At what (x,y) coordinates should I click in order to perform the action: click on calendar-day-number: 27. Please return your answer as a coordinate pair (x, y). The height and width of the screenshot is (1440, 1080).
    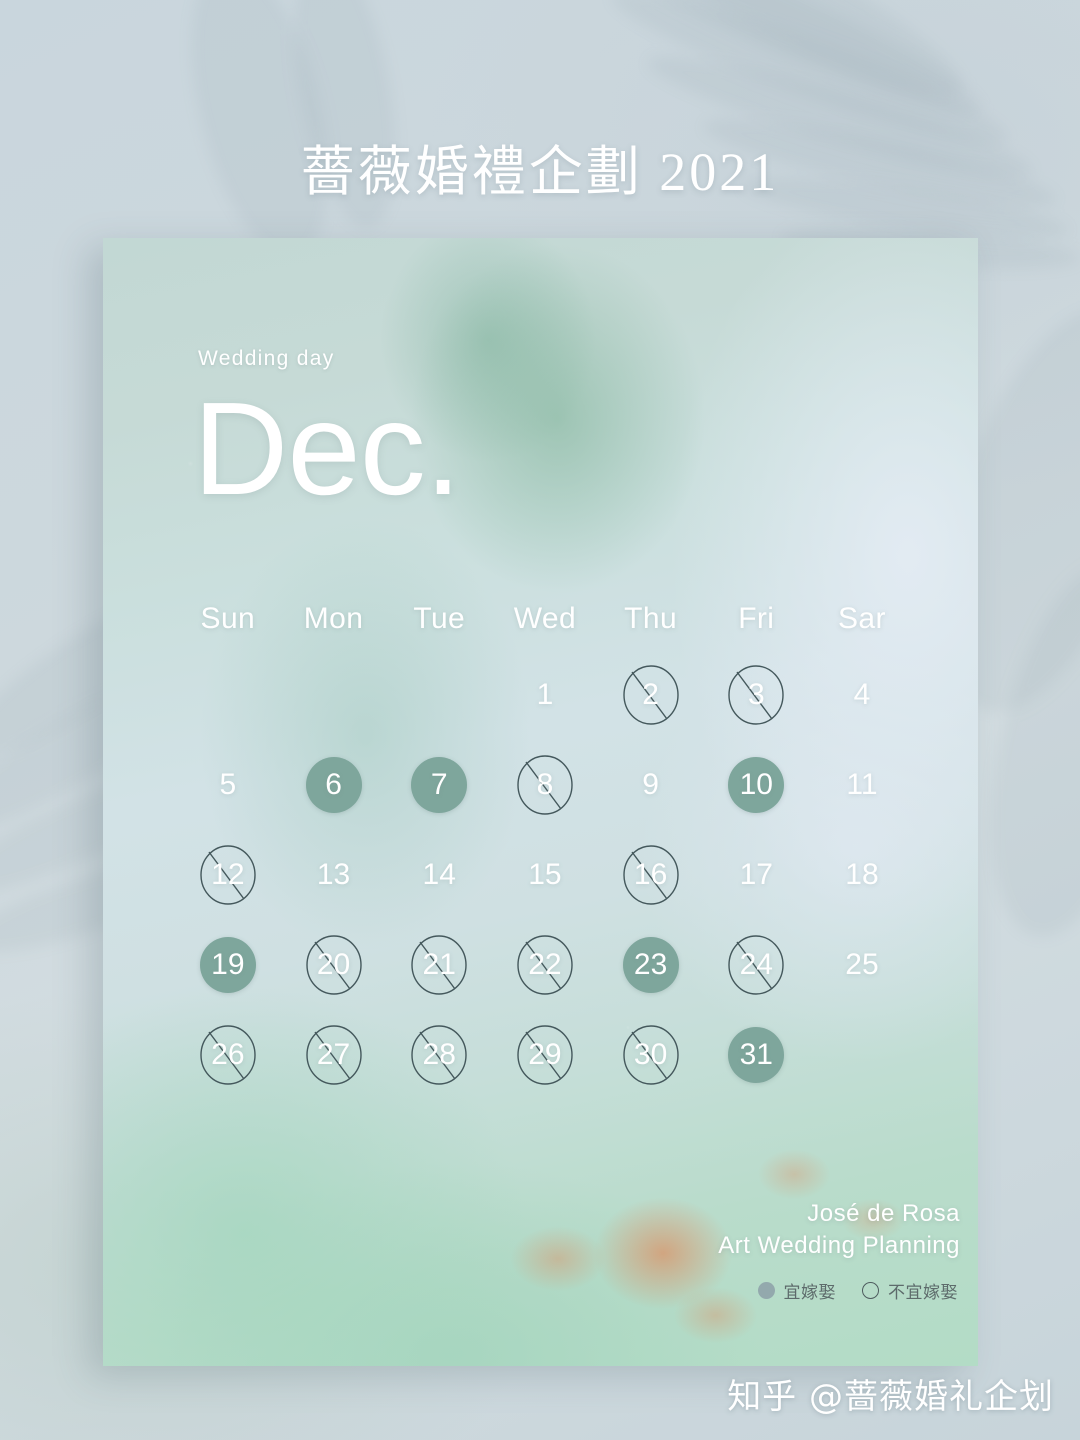
    Looking at the image, I should click on (333, 1054).